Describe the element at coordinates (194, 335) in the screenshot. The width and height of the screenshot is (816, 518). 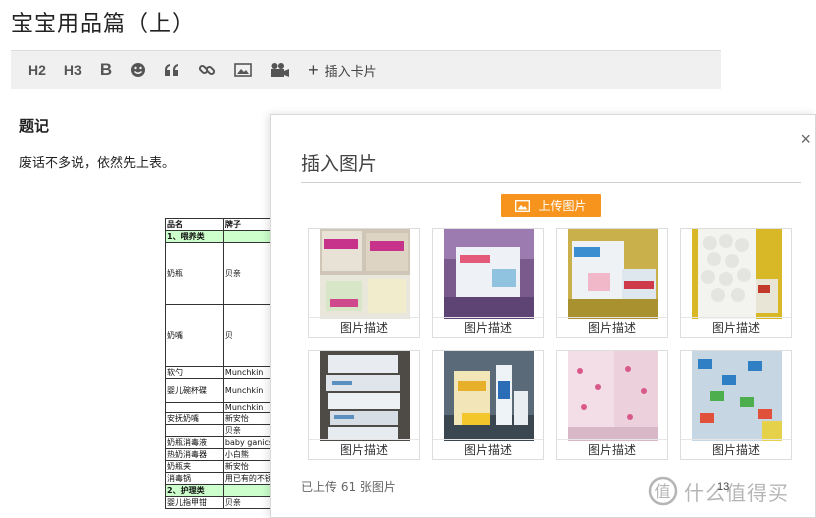
I see `table-cell: 奶嘴` at that location.